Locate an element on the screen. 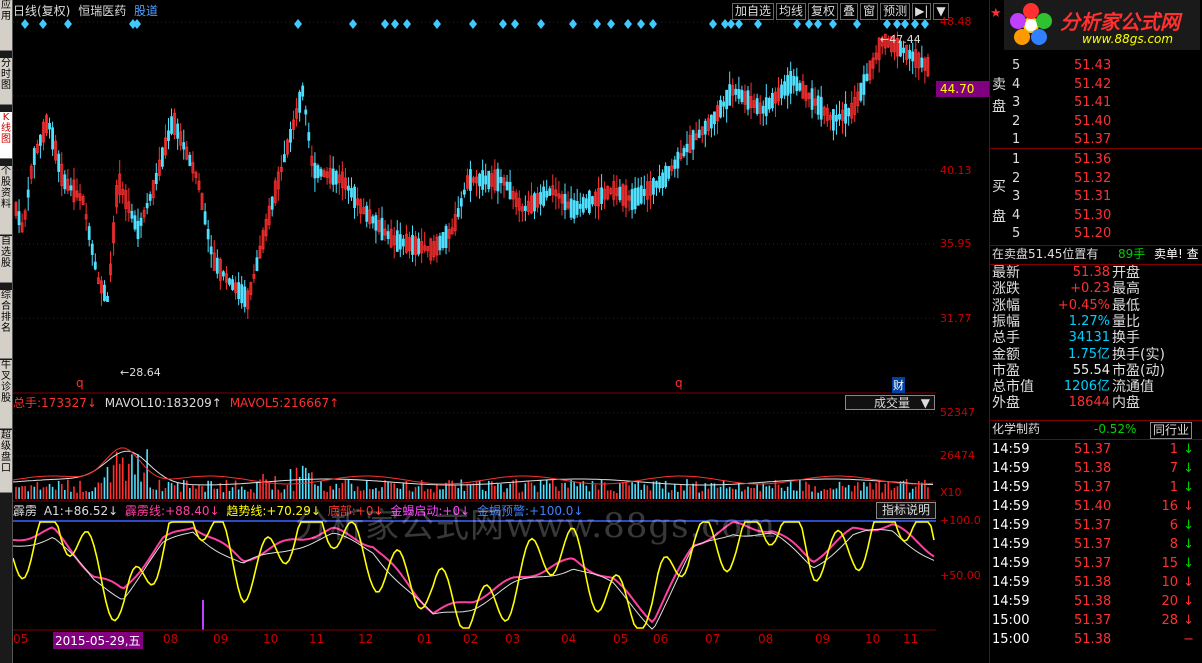  total-volume-value: 173327↓ is located at coordinates (69, 403).